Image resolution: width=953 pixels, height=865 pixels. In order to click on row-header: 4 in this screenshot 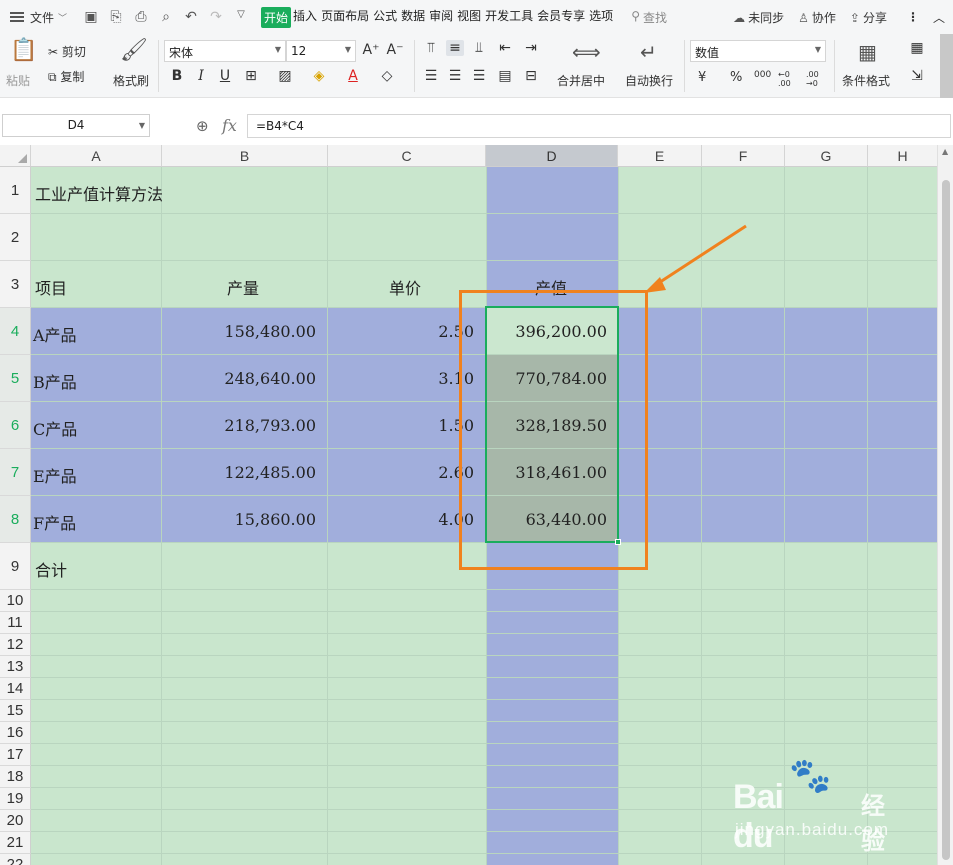, I will do `click(15, 331)`.